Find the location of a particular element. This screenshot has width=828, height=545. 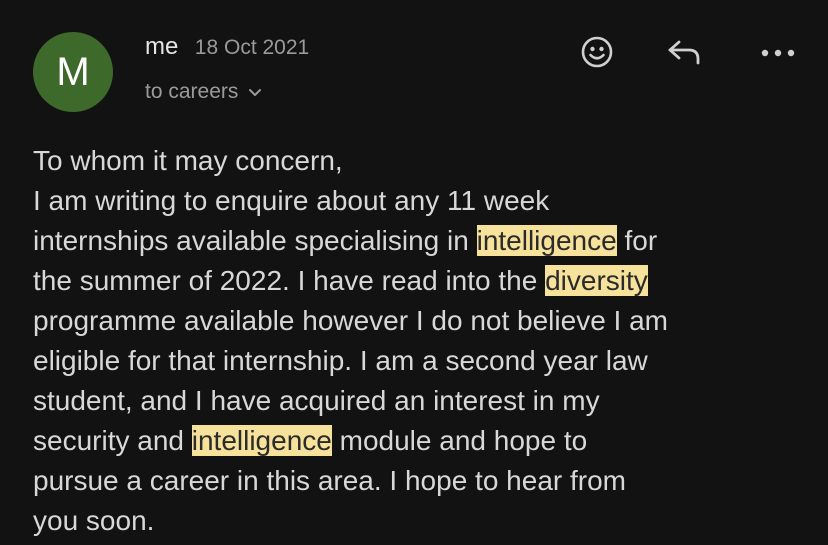

chevron-down-icon is located at coordinates (255, 92).